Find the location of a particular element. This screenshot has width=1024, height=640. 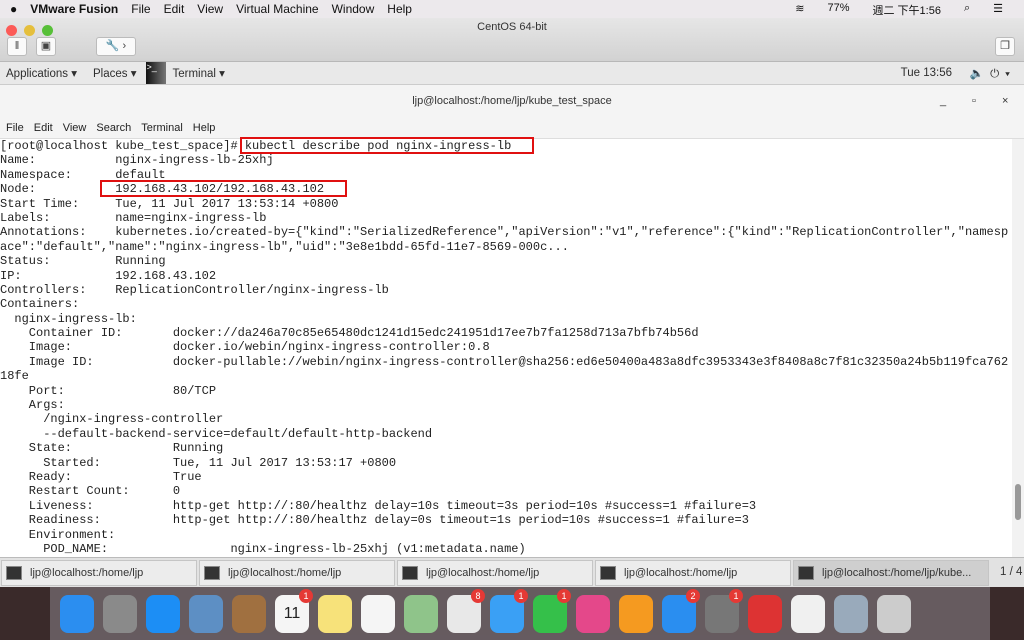

dock-maps-icon is located at coordinates (421, 613).